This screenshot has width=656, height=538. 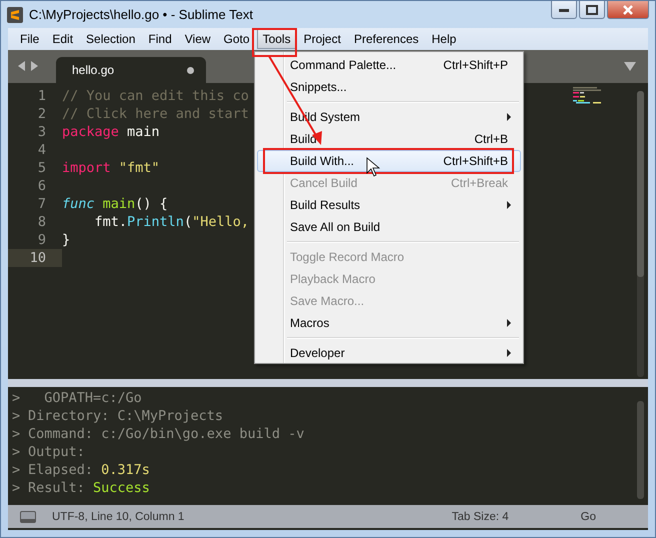 What do you see at coordinates (491, 139) in the screenshot?
I see `shortcut-label: Ctrl+B` at bounding box center [491, 139].